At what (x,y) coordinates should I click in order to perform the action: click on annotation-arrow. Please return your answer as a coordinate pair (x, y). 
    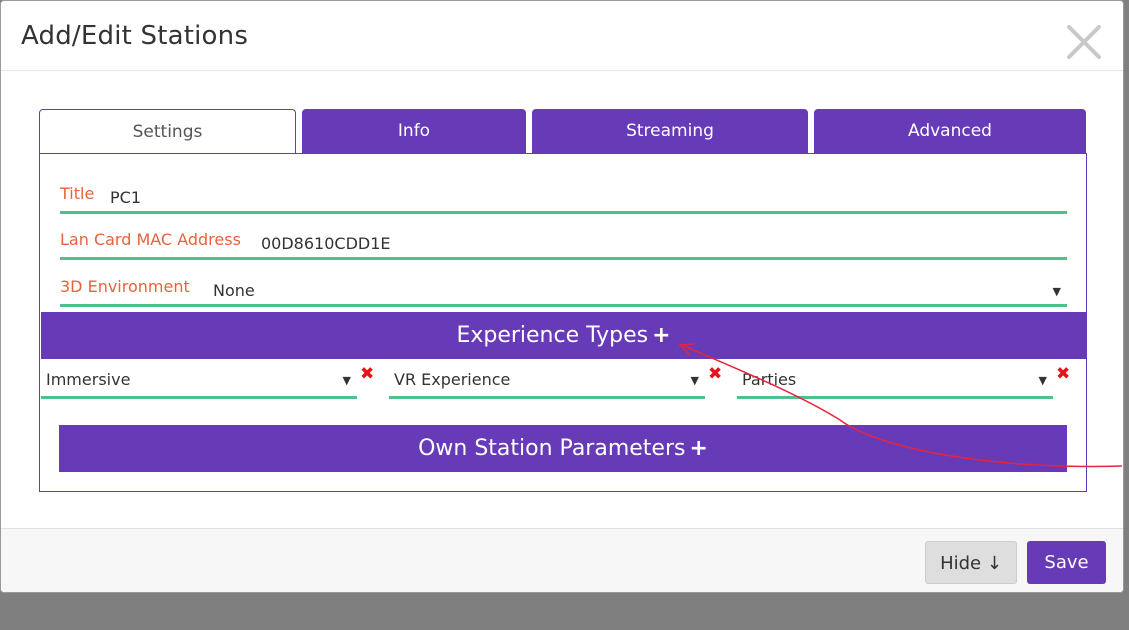
    Looking at the image, I should click on (900, 405).